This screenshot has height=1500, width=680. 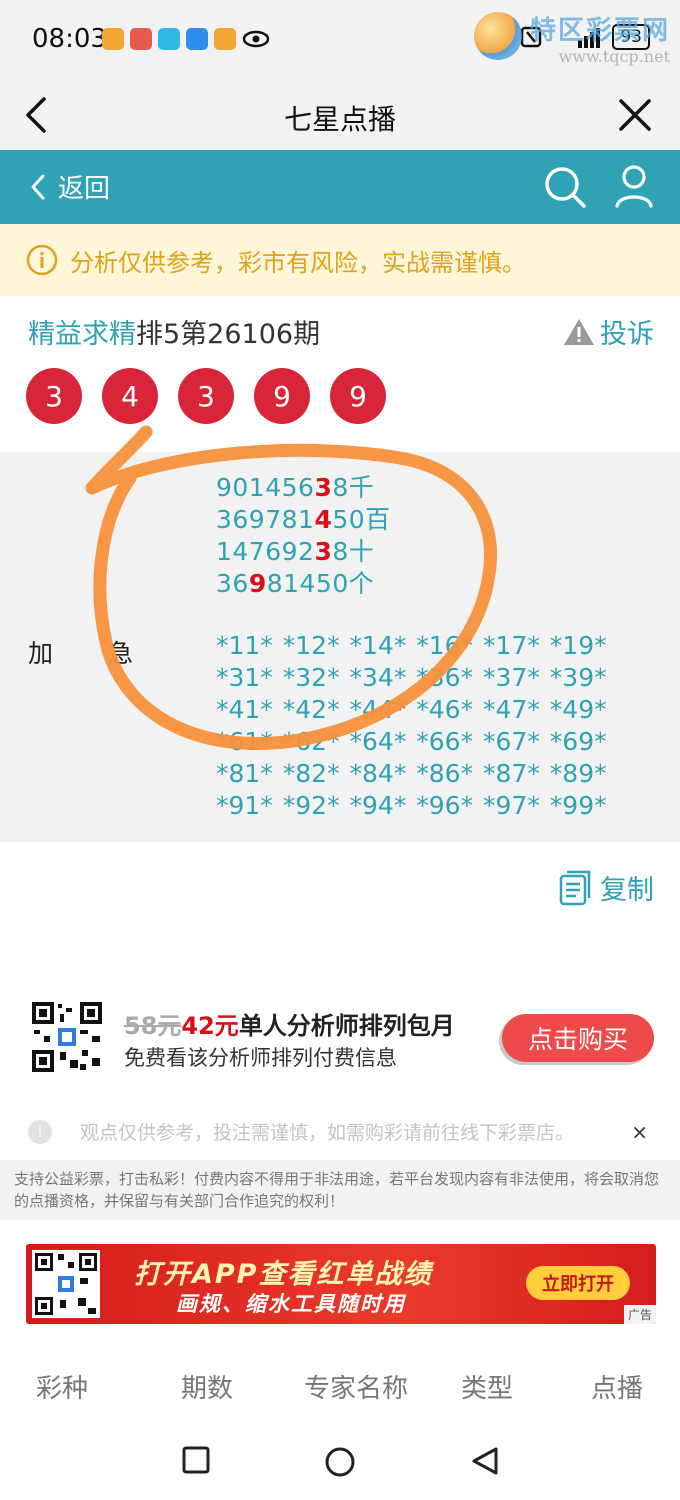 I want to click on watermark: 特区彩票网 www.tqcp.net, so click(x=571, y=38).